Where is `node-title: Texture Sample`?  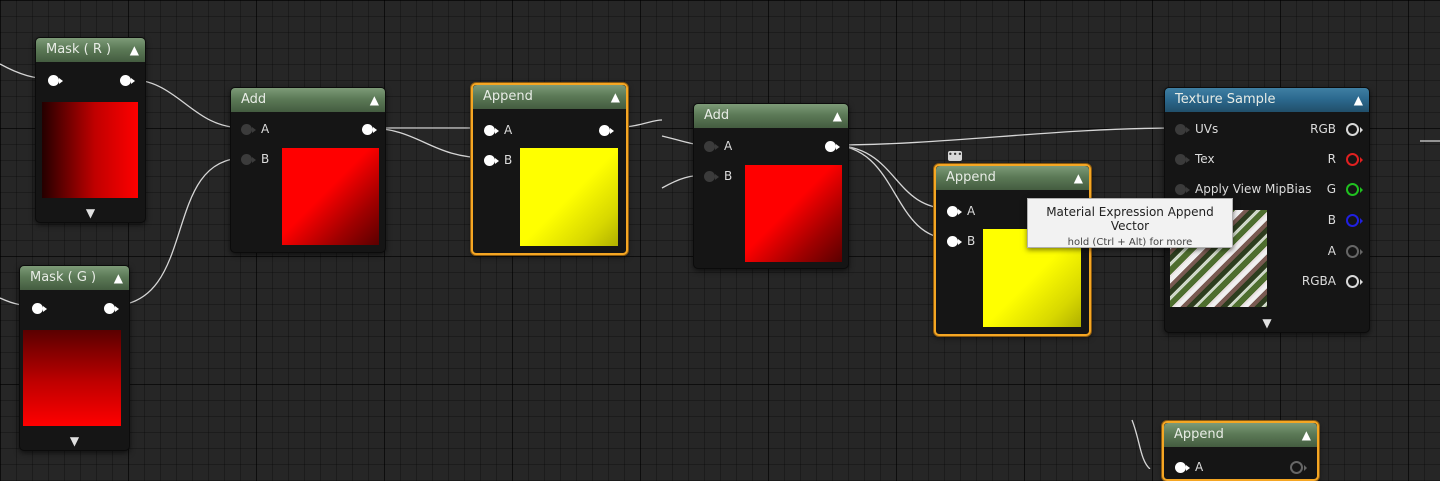
node-title: Texture Sample is located at coordinates (1225, 99).